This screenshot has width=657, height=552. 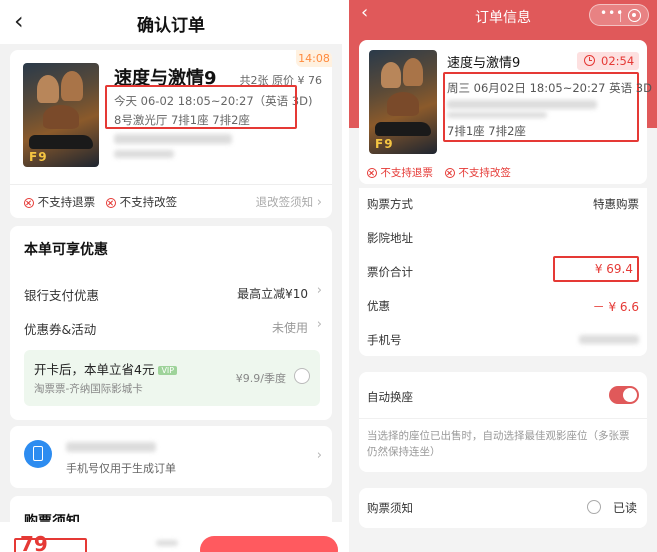 What do you see at coordinates (88, 389) in the screenshot?
I see `promo-subtitle: 淘票票-齐纳国际影城卡` at bounding box center [88, 389].